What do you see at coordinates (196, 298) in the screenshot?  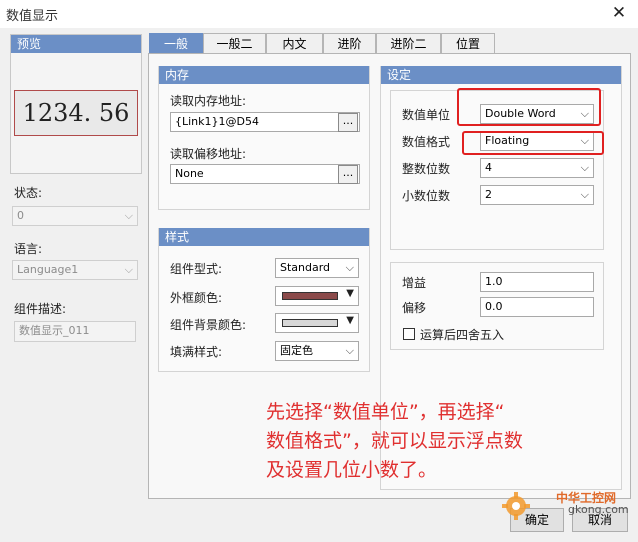 I see `border-color-label: 外框颜色:` at bounding box center [196, 298].